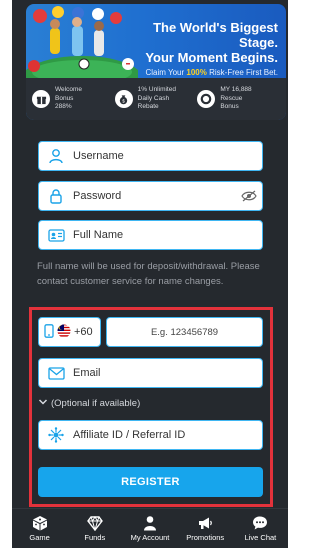  I want to click on phone-placeholder: E.g. 123456789, so click(184, 332).